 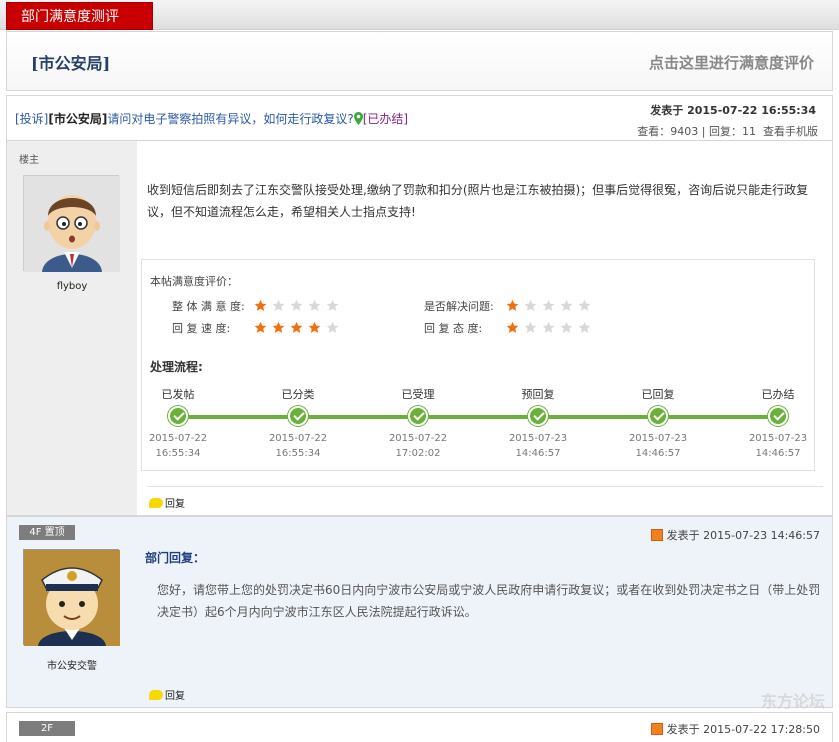 I want to click on police-avatar-image, so click(x=72, y=598).